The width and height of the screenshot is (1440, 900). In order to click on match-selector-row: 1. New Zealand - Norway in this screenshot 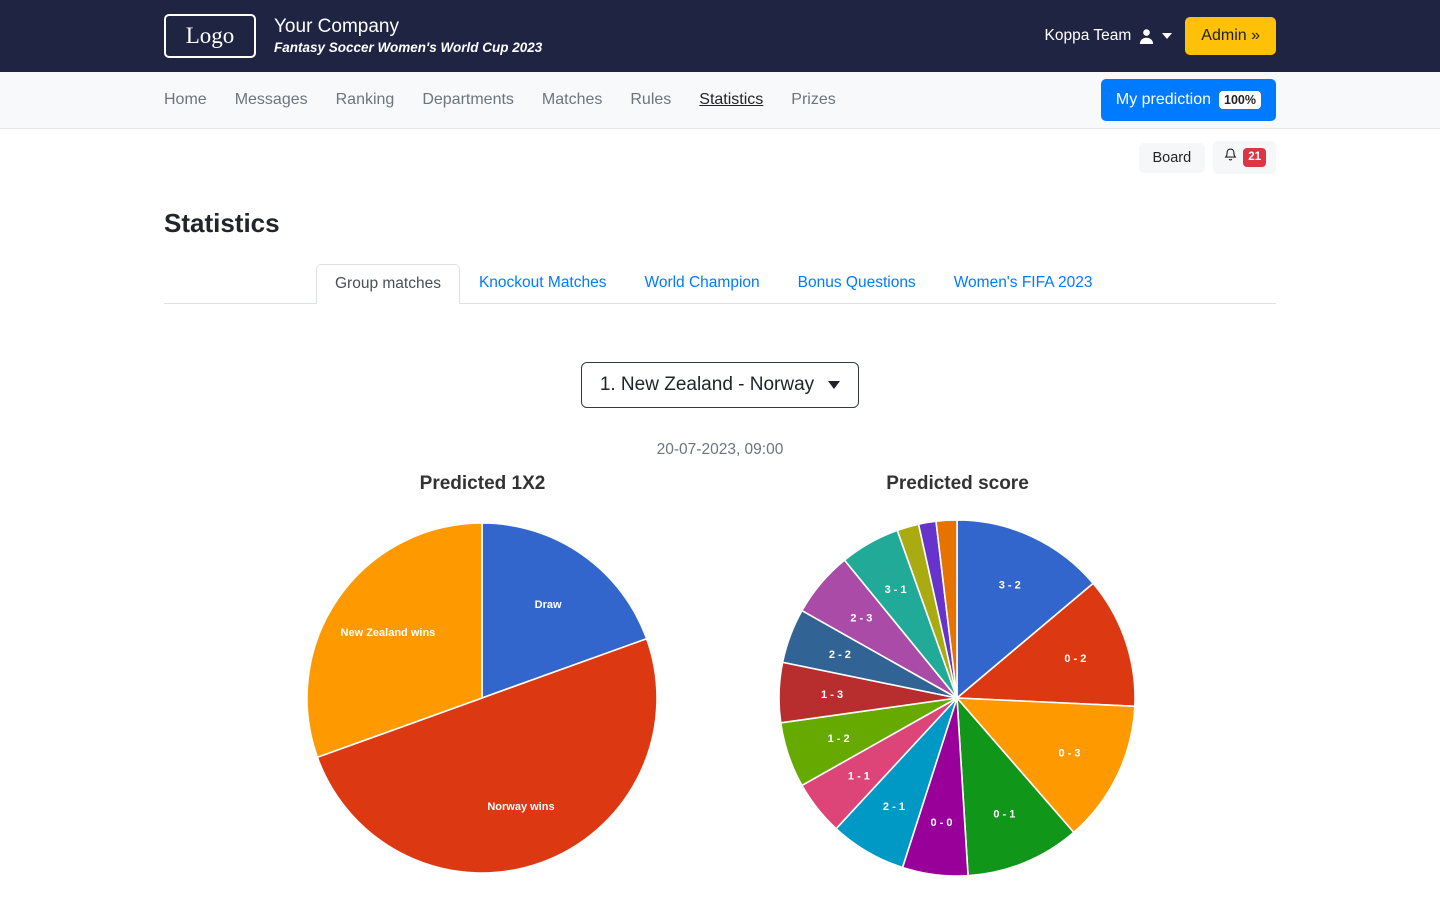, I will do `click(720, 385)`.